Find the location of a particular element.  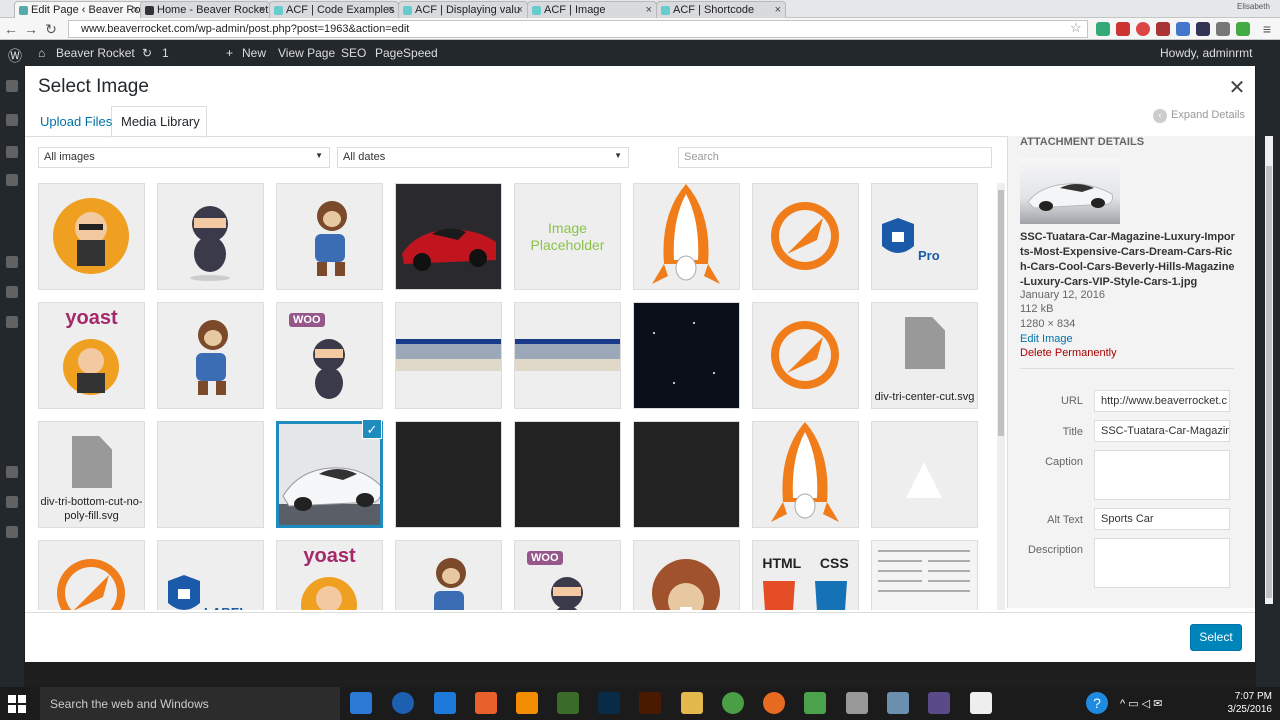

grid-scrollbar-thumb is located at coordinates (1001, 313).